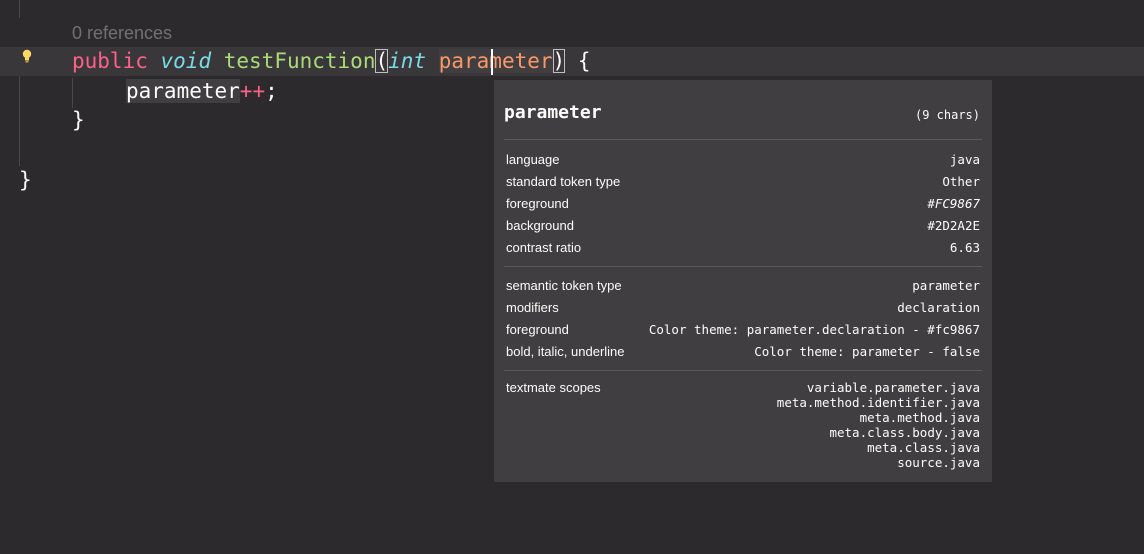  I want to click on scope-item: meta.class.java, so click(923, 447).